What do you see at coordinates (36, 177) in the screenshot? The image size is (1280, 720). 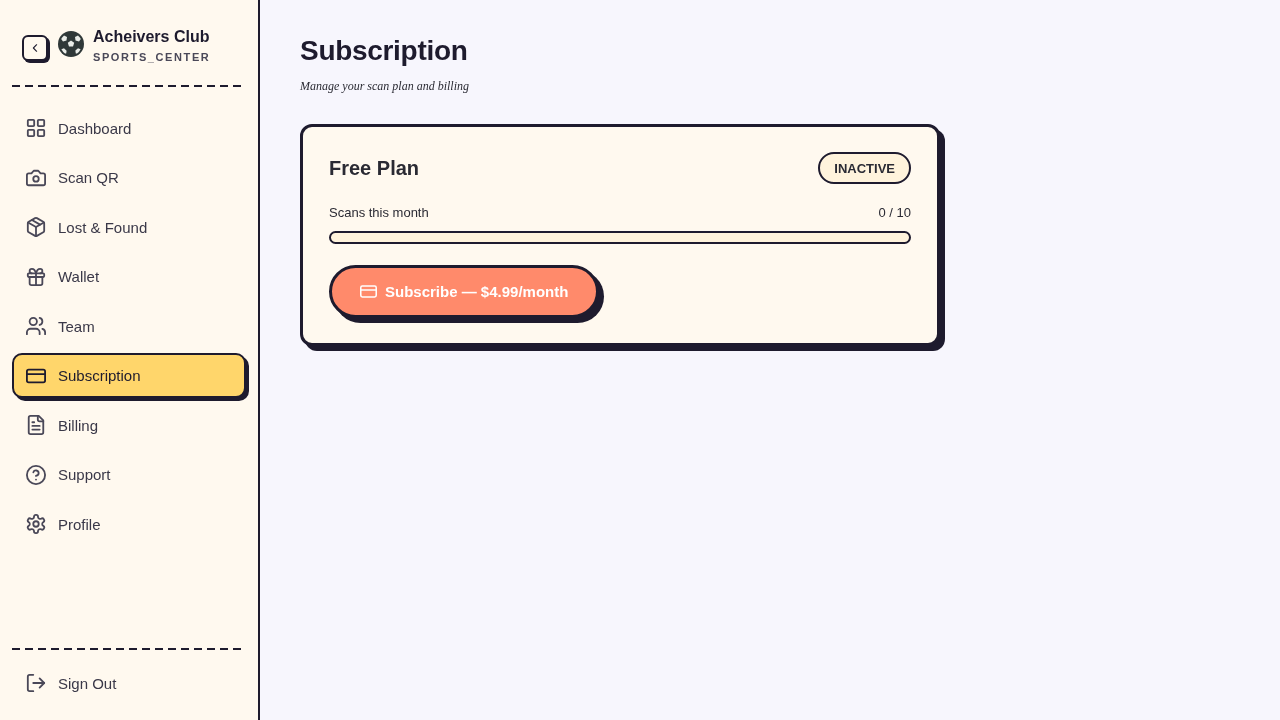 I see `camera-icon` at bounding box center [36, 177].